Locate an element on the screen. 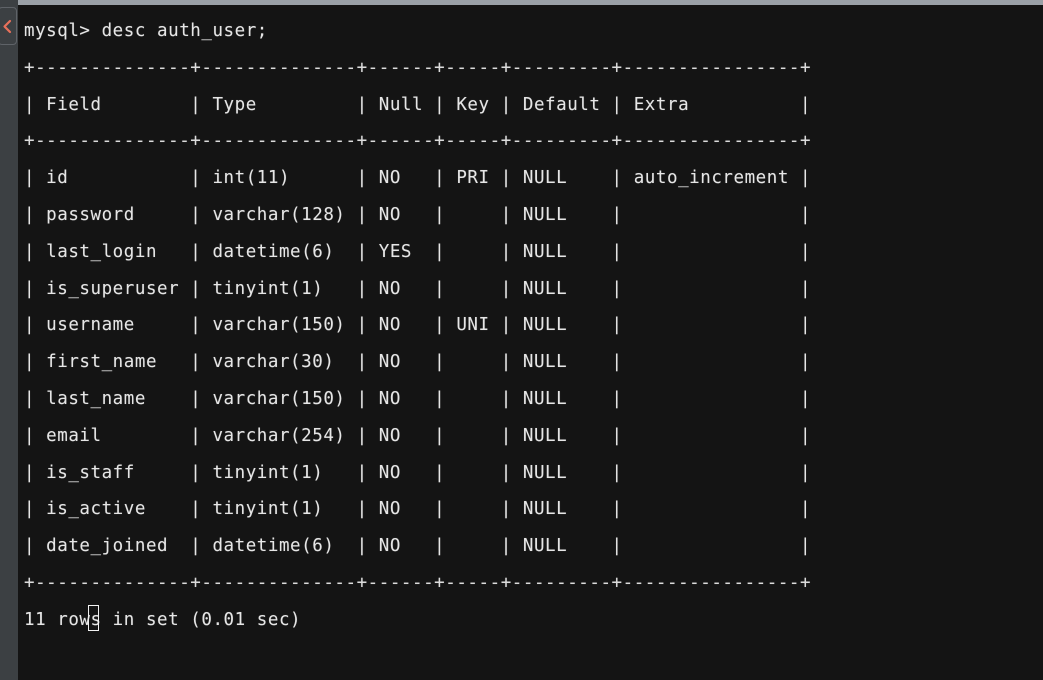  prompt-line: mysql> desc auth_user; is located at coordinates (146, 31).